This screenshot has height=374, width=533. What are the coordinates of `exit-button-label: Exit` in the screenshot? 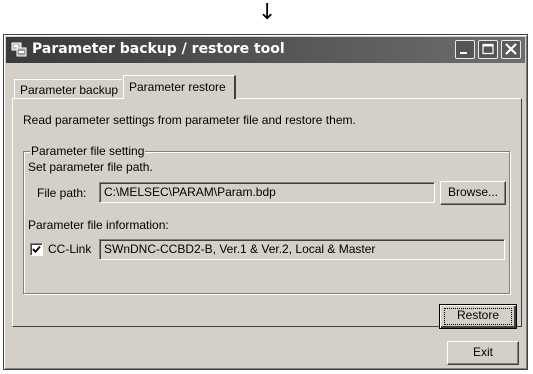 It's located at (482, 352).